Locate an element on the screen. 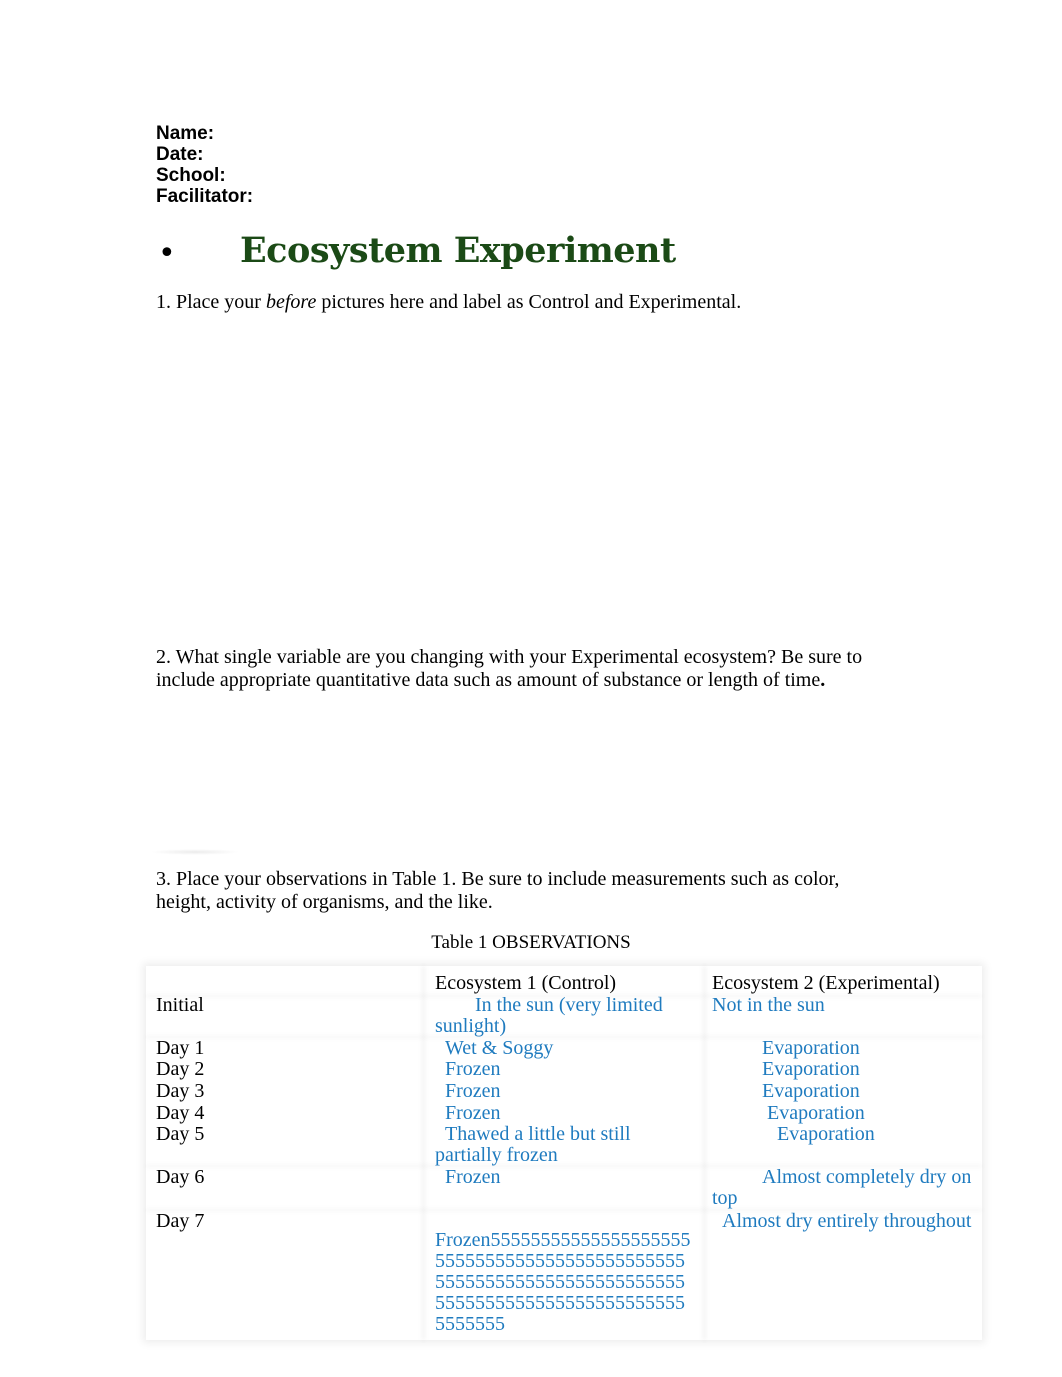 The image size is (1062, 1377). row-label-day-3: Day 3 is located at coordinates (180, 1091).